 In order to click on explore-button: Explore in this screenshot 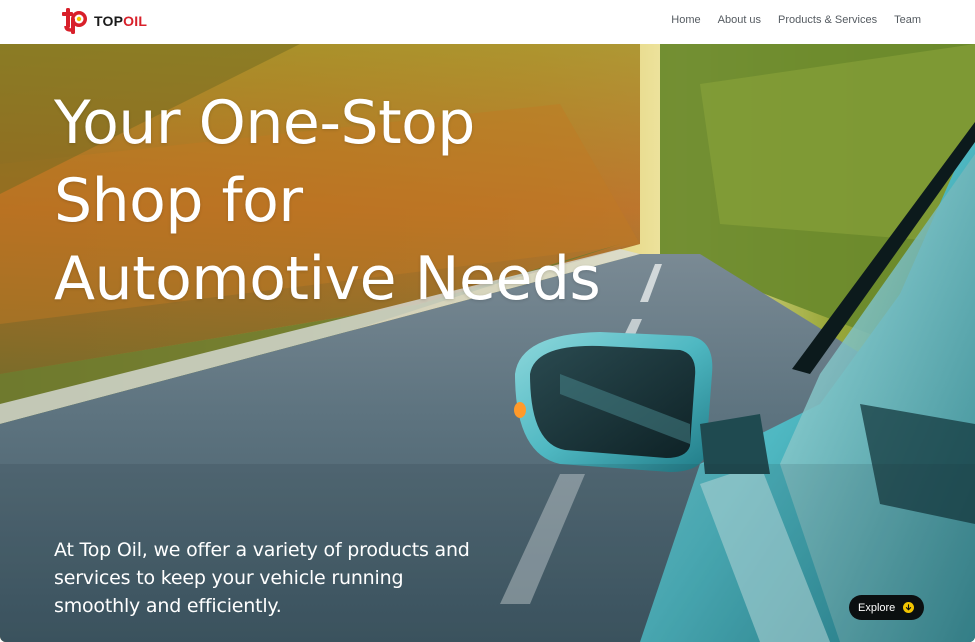, I will do `click(887, 607)`.